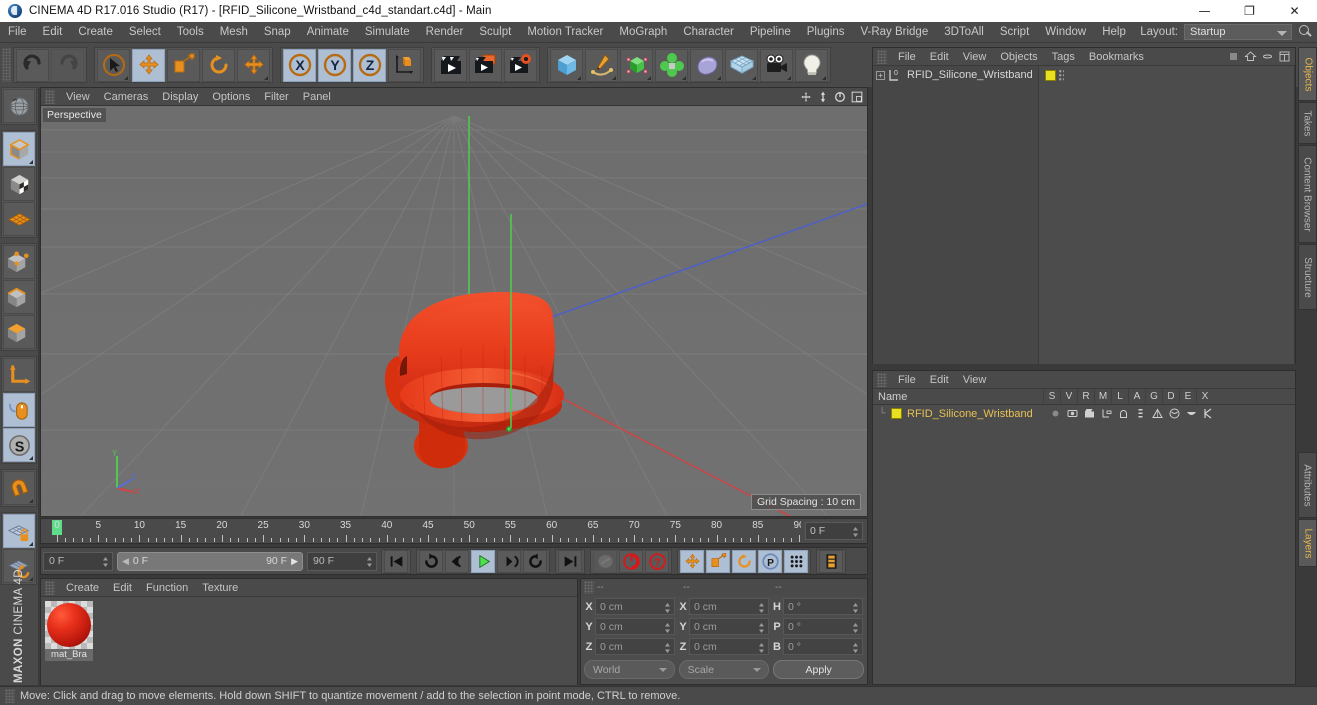 The height and width of the screenshot is (705, 1317). I want to click on lock-y-axis-button: Y, so click(334, 65).